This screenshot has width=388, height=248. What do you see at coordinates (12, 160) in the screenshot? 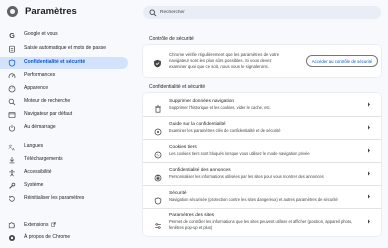
I see `download-icon` at bounding box center [12, 160].